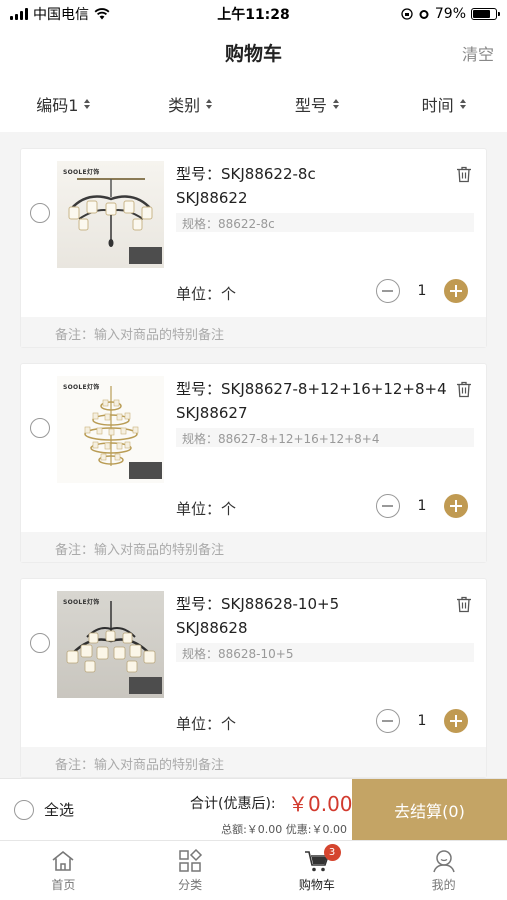 Image resolution: width=507 pixels, height=900 pixels. Describe the element at coordinates (450, 14) in the screenshot. I see `battery-percent: 79%` at that location.